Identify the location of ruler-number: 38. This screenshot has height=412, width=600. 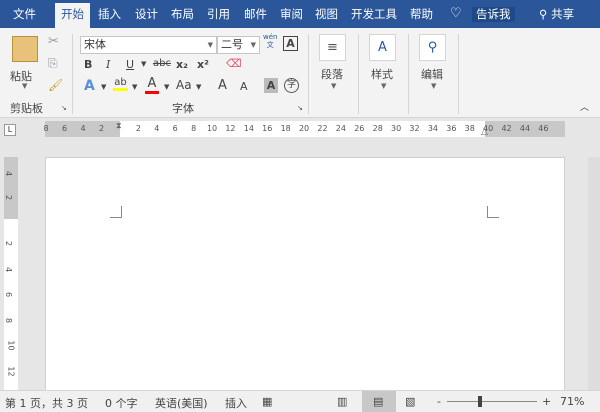
(469, 128).